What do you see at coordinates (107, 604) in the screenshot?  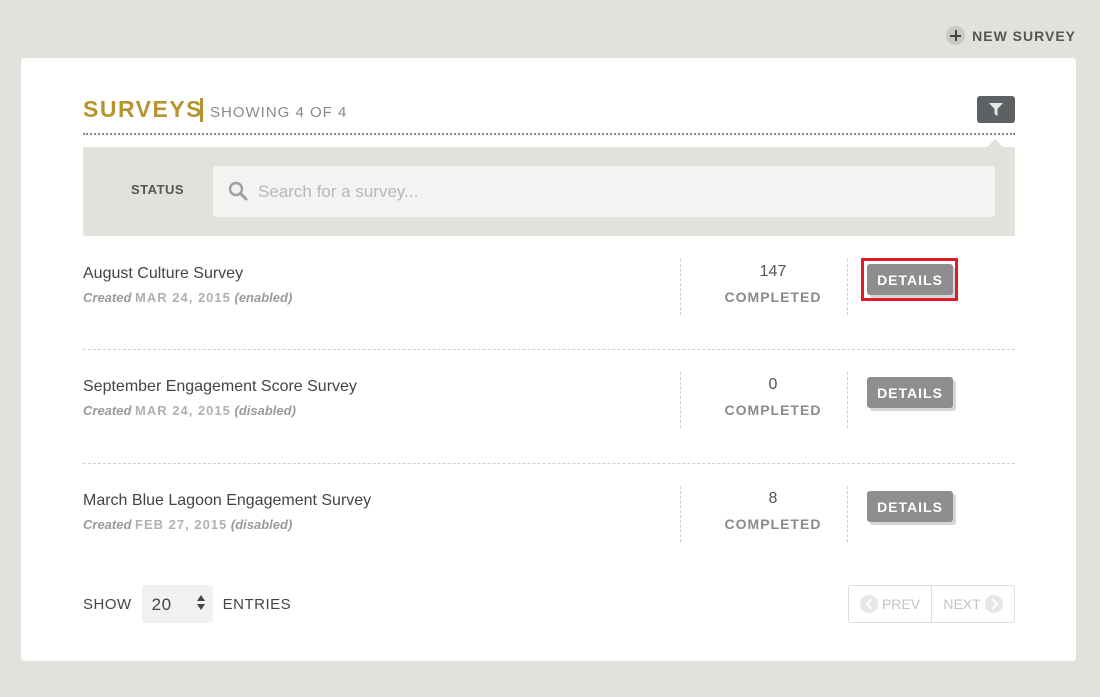 I see `show-label: SHOW` at bounding box center [107, 604].